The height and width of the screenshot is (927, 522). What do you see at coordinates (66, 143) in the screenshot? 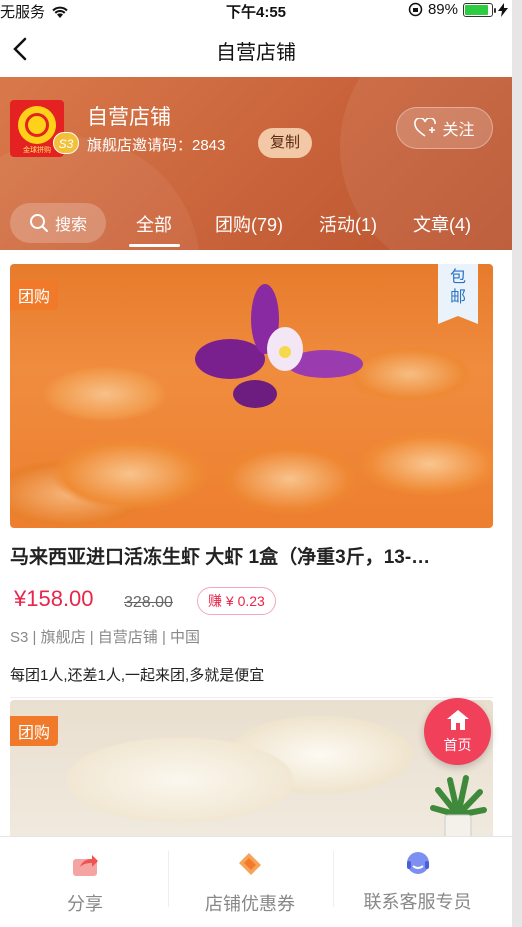
I see `level-badge: S3` at bounding box center [66, 143].